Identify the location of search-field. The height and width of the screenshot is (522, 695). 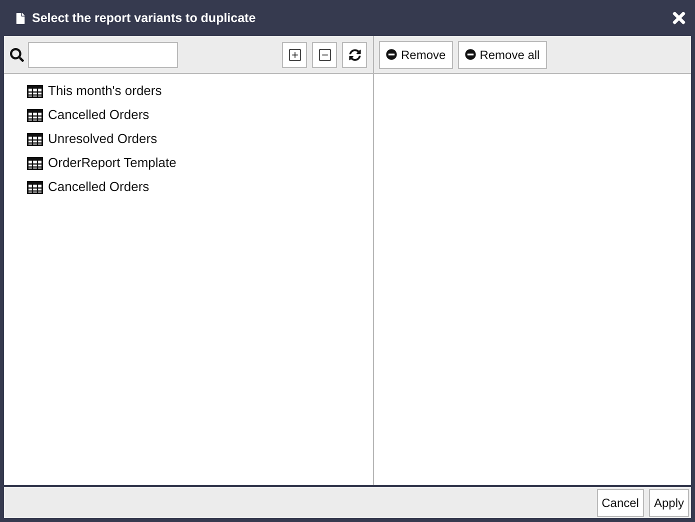
(103, 55).